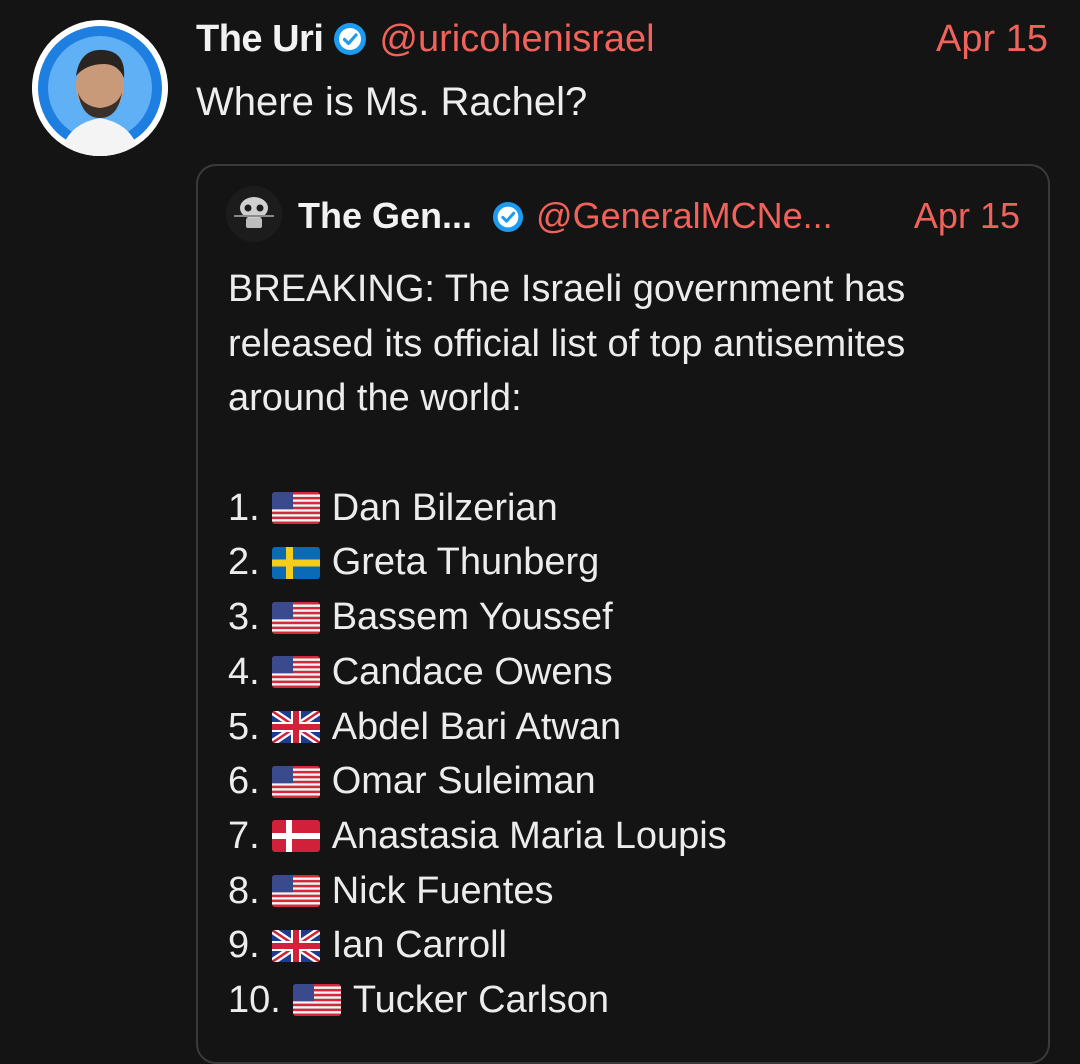 The height and width of the screenshot is (1064, 1080). I want to click on author-handle: @uricohenisrael, so click(516, 39).